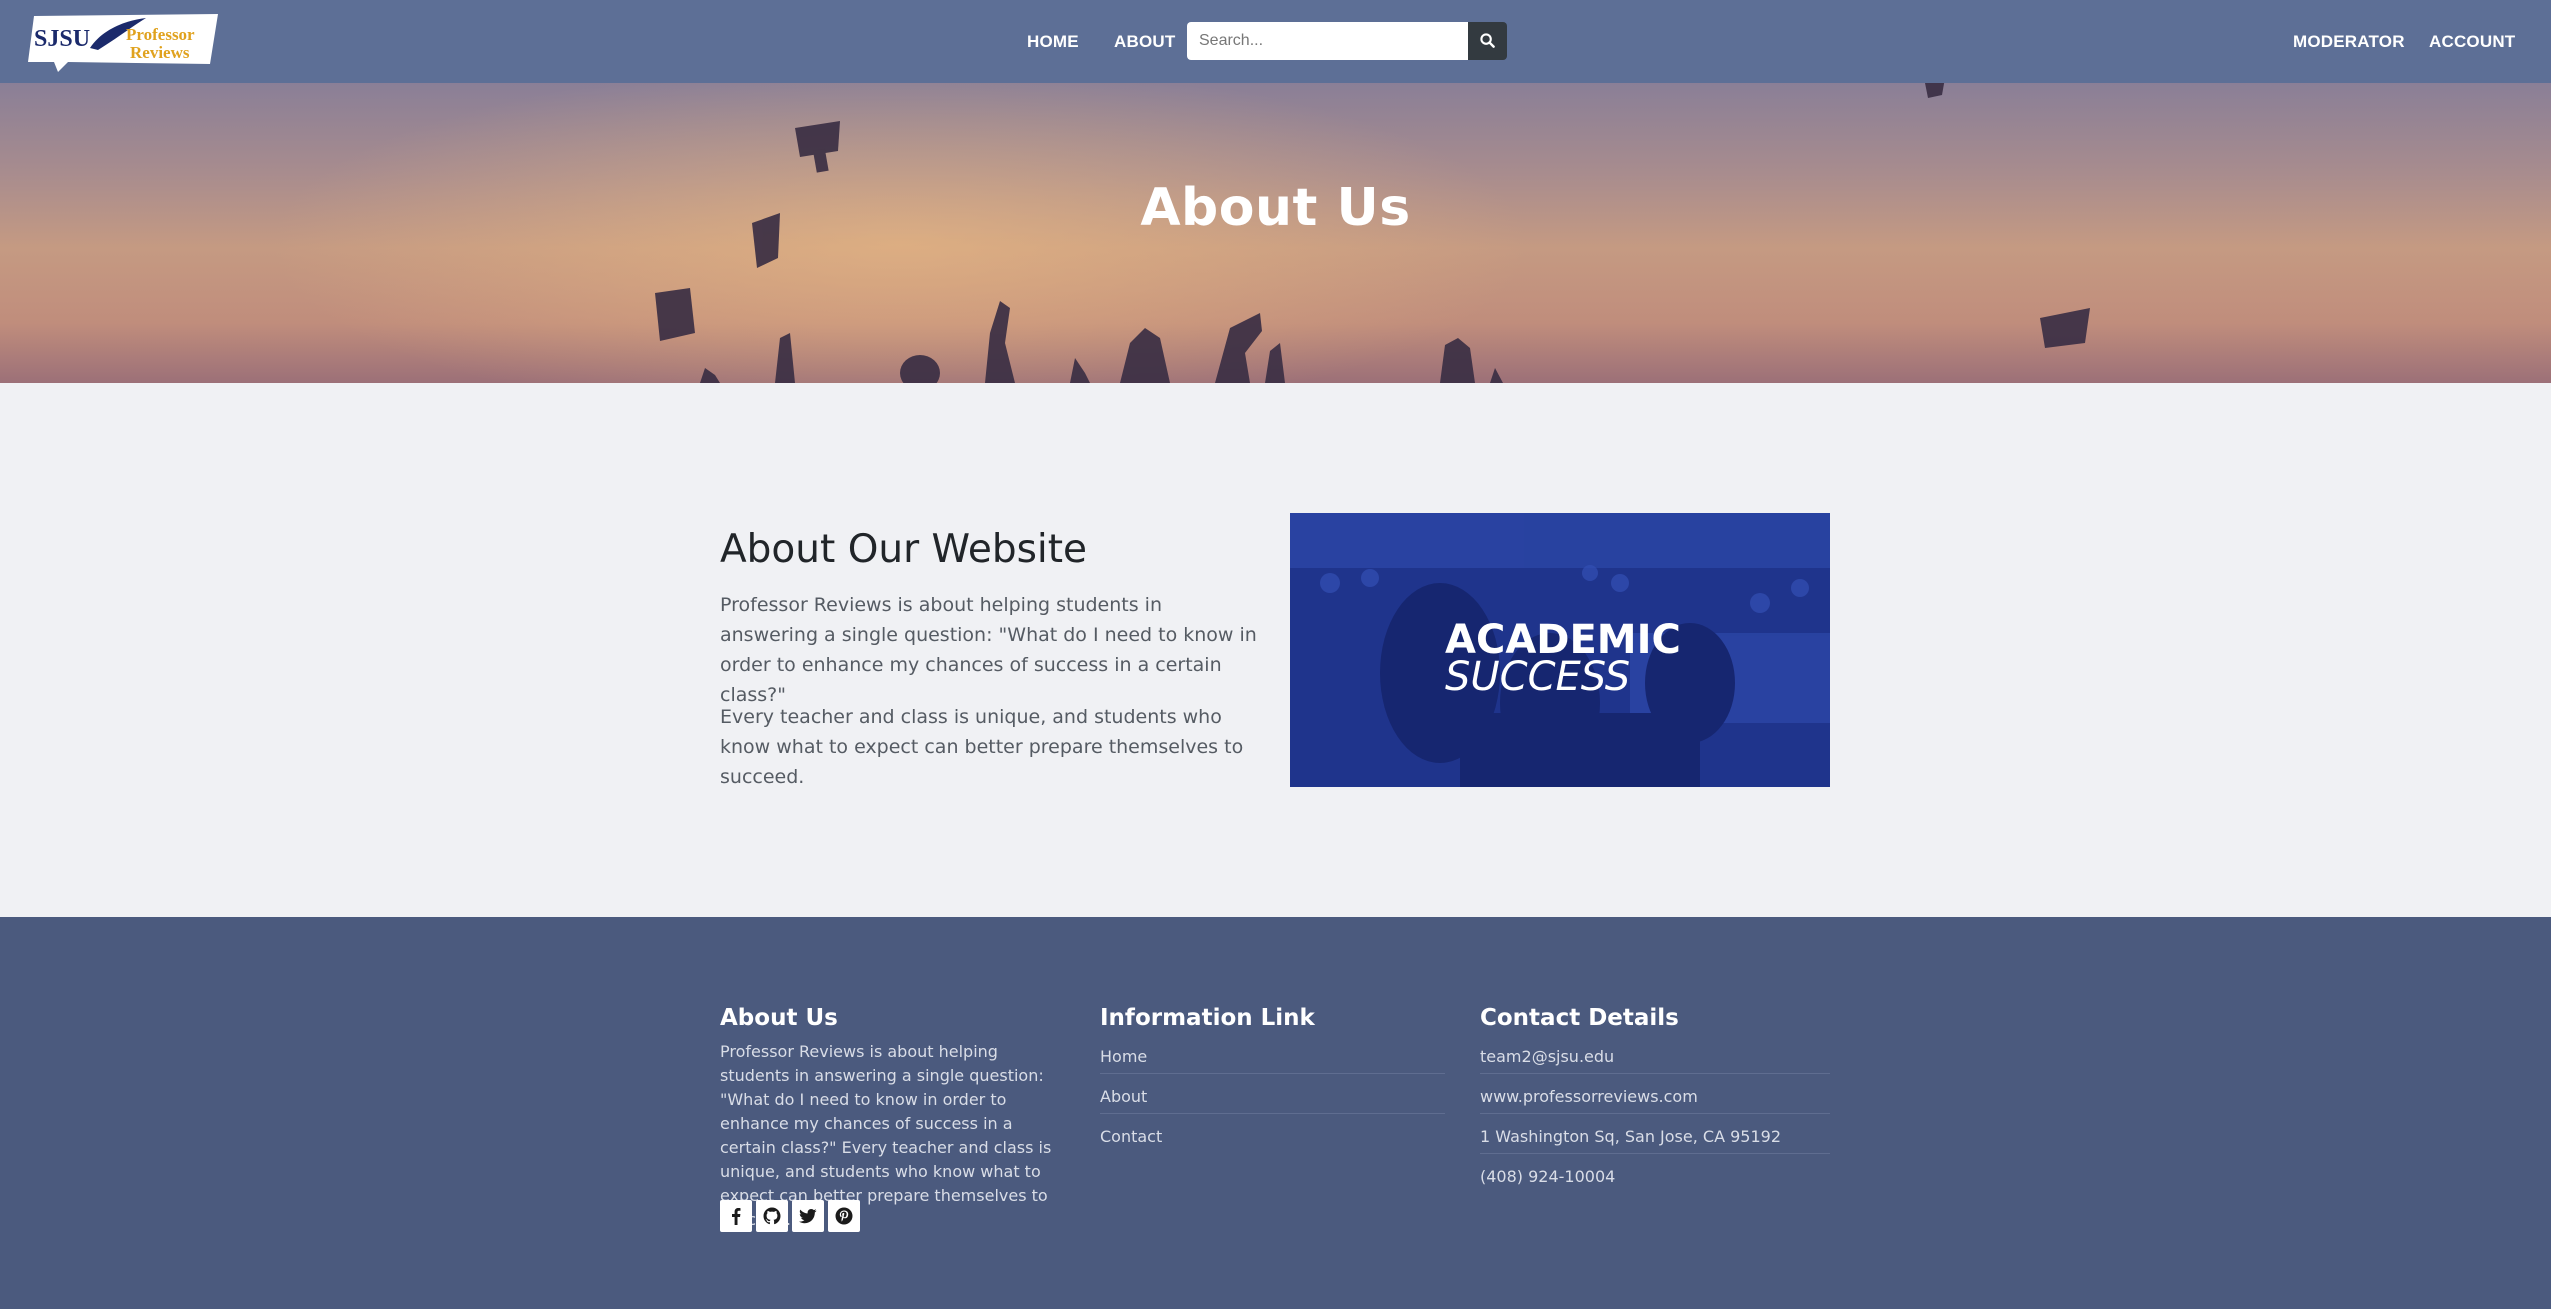  What do you see at coordinates (2472, 41) in the screenshot?
I see `nav-account-link: ACCOUNT` at bounding box center [2472, 41].